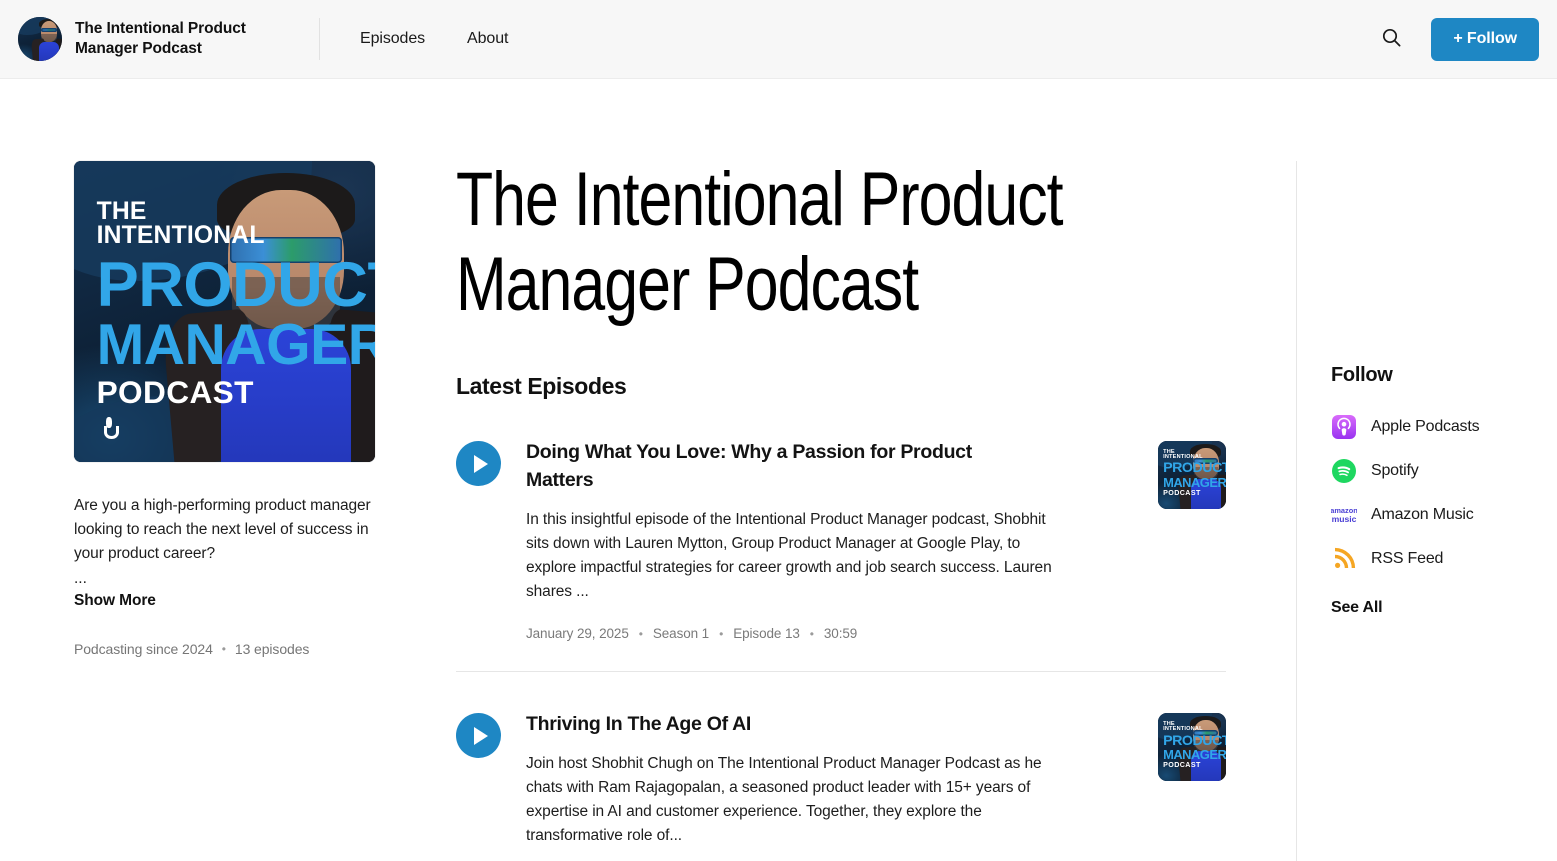 This screenshot has height=861, width=1557. Describe the element at coordinates (143, 648) in the screenshot. I see `podcasting-since: Podcasting since 2024` at that location.